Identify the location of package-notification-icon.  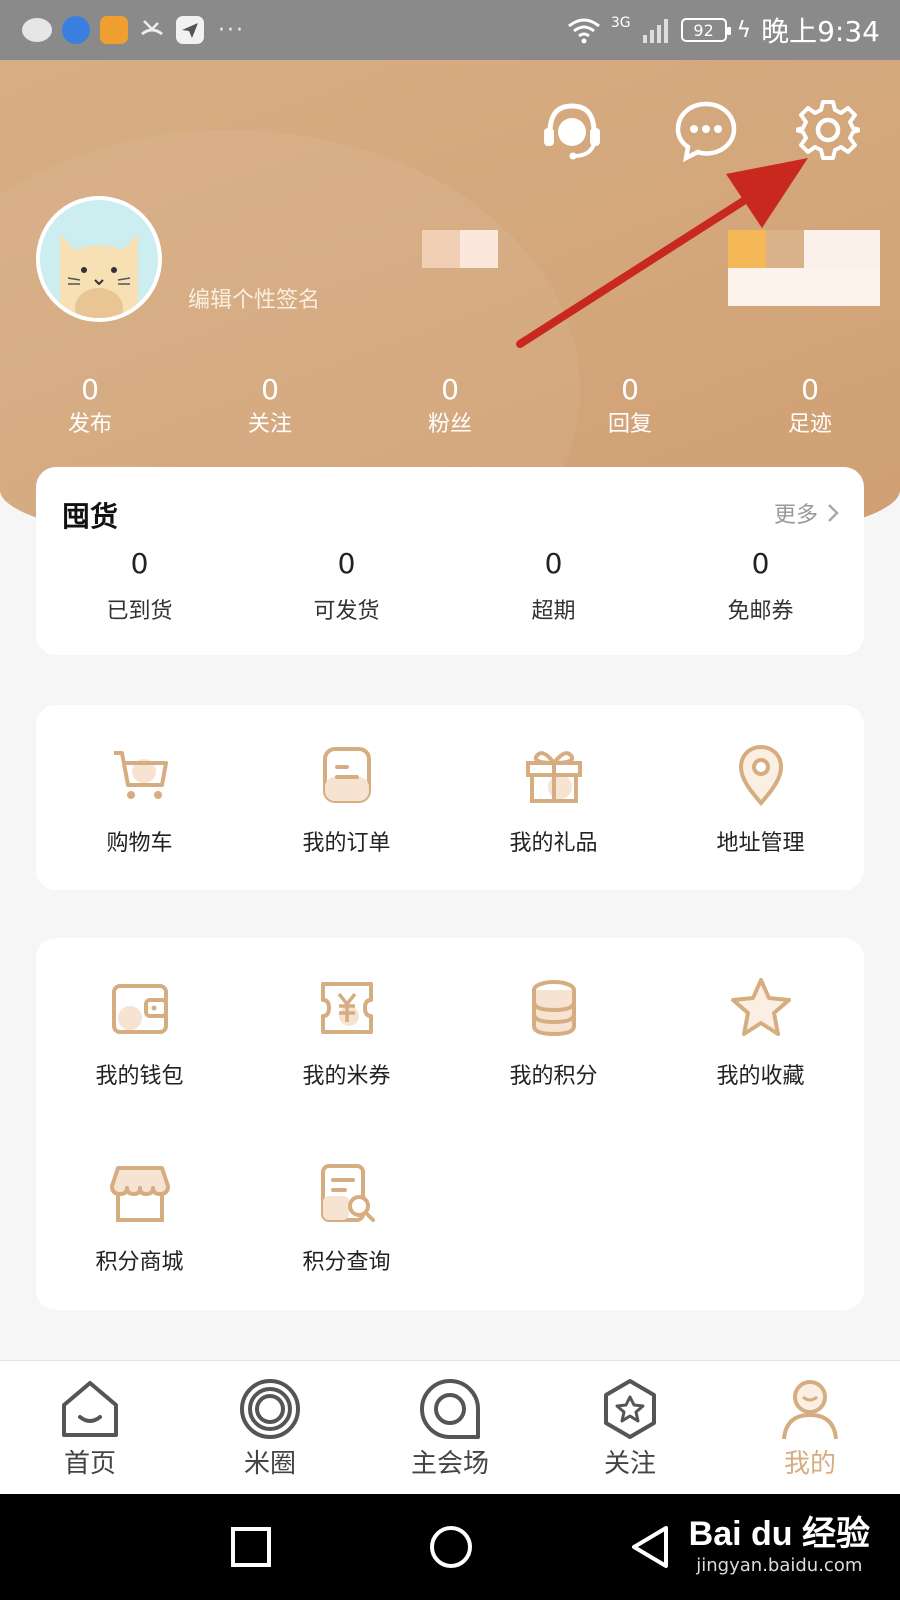
(114, 30).